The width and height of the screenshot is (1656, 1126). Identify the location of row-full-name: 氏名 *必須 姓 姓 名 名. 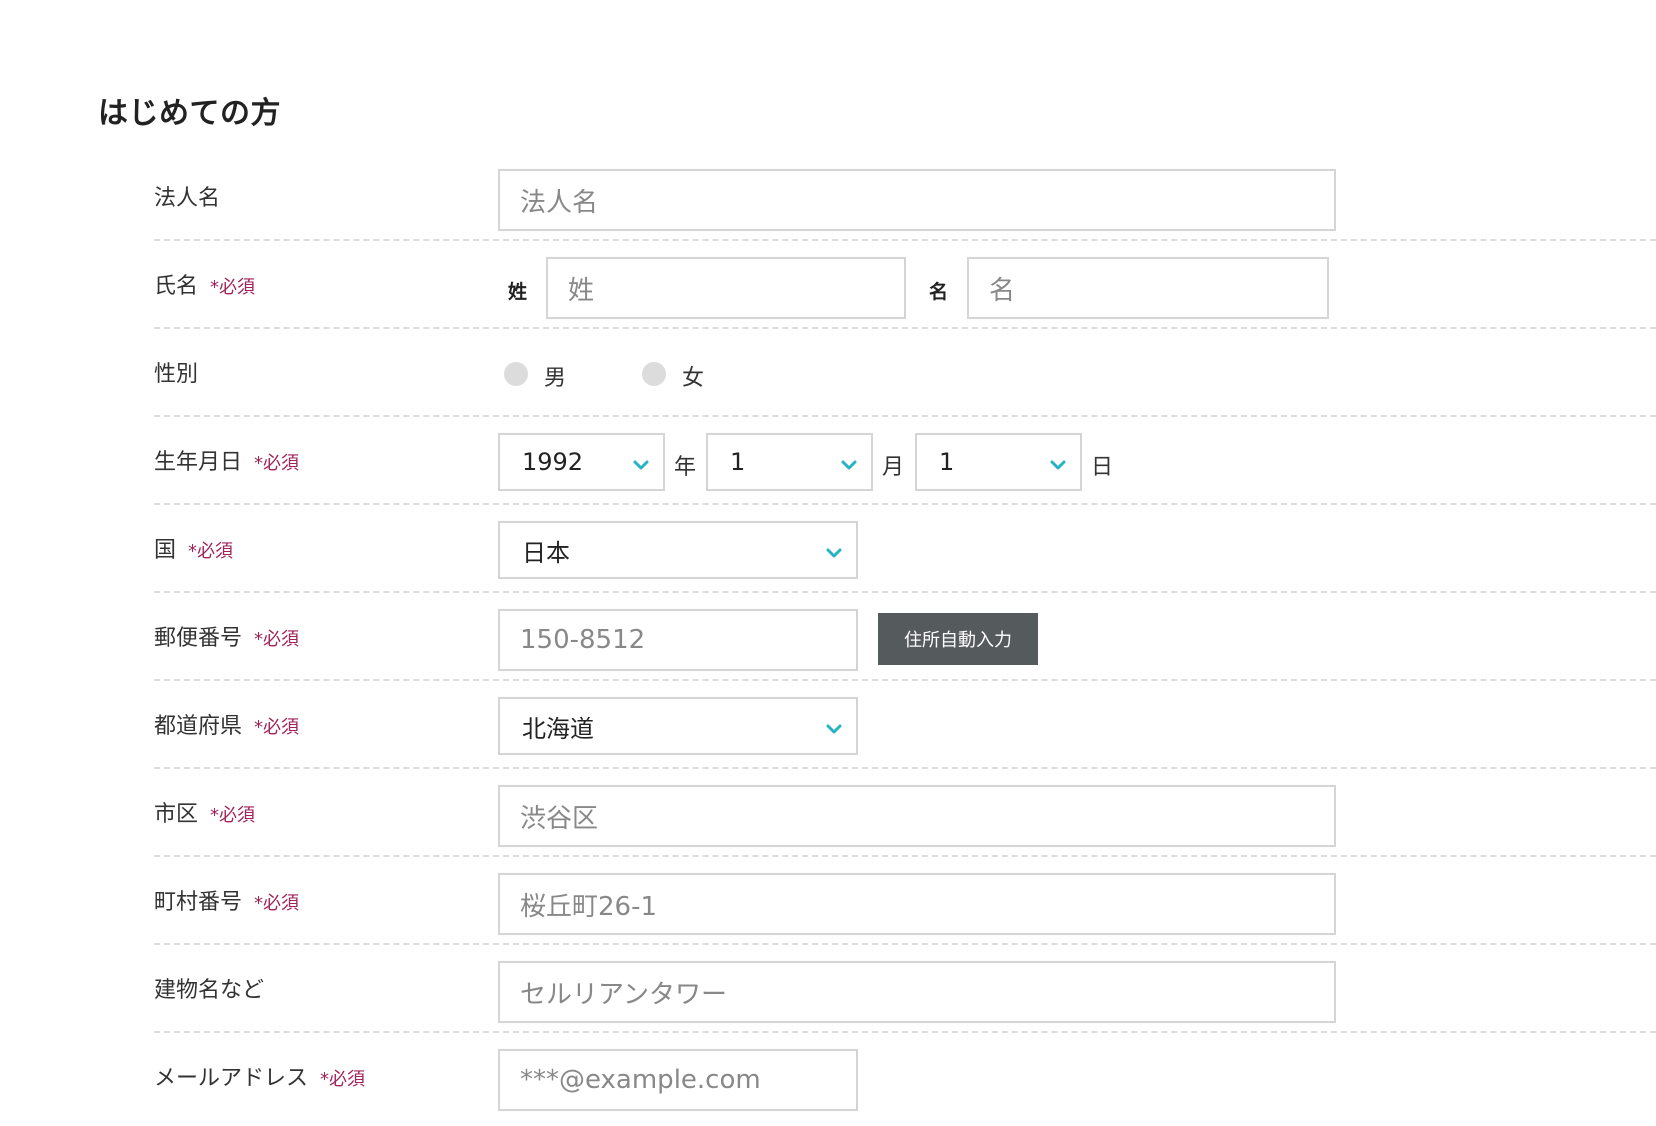
(905, 285).